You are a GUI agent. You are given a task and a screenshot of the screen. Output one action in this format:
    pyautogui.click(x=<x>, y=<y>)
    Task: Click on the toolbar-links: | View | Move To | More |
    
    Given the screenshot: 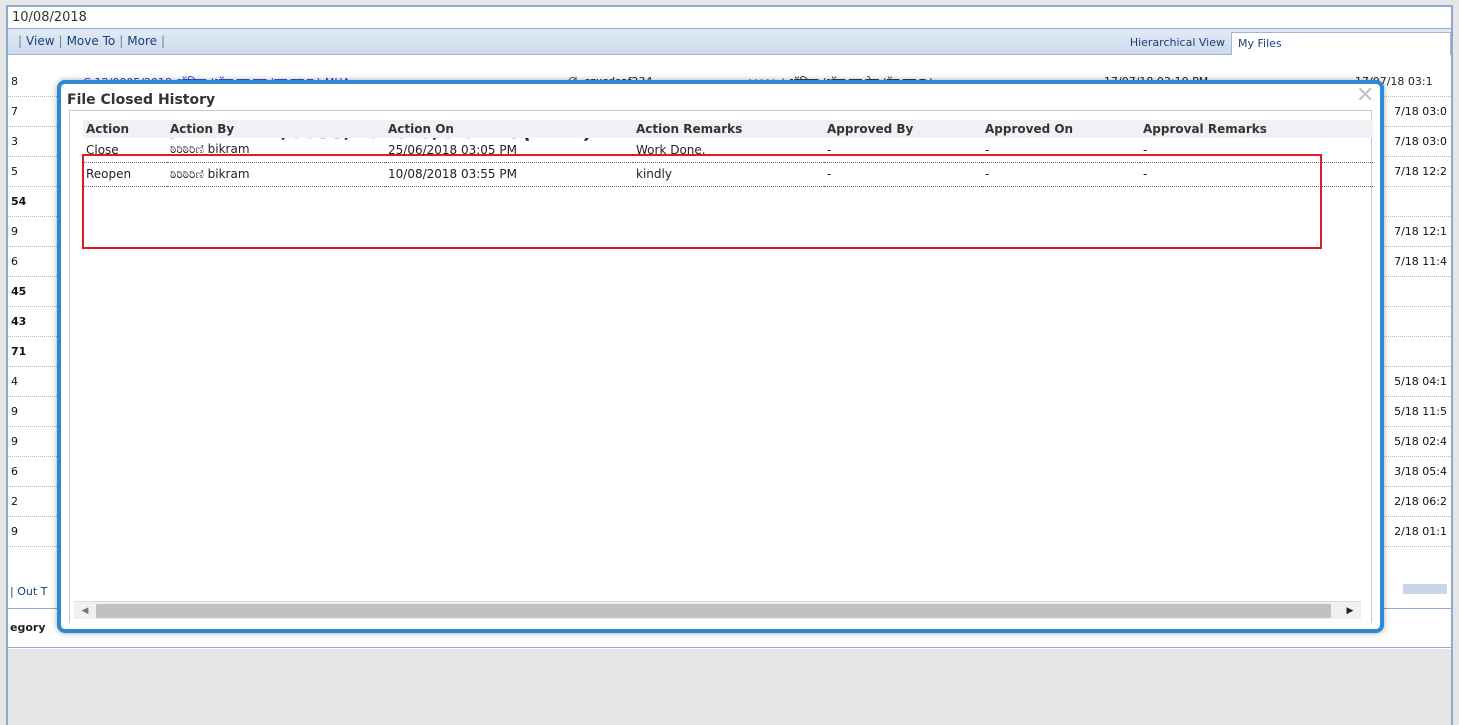 What is the action you would take?
    pyautogui.click(x=92, y=41)
    